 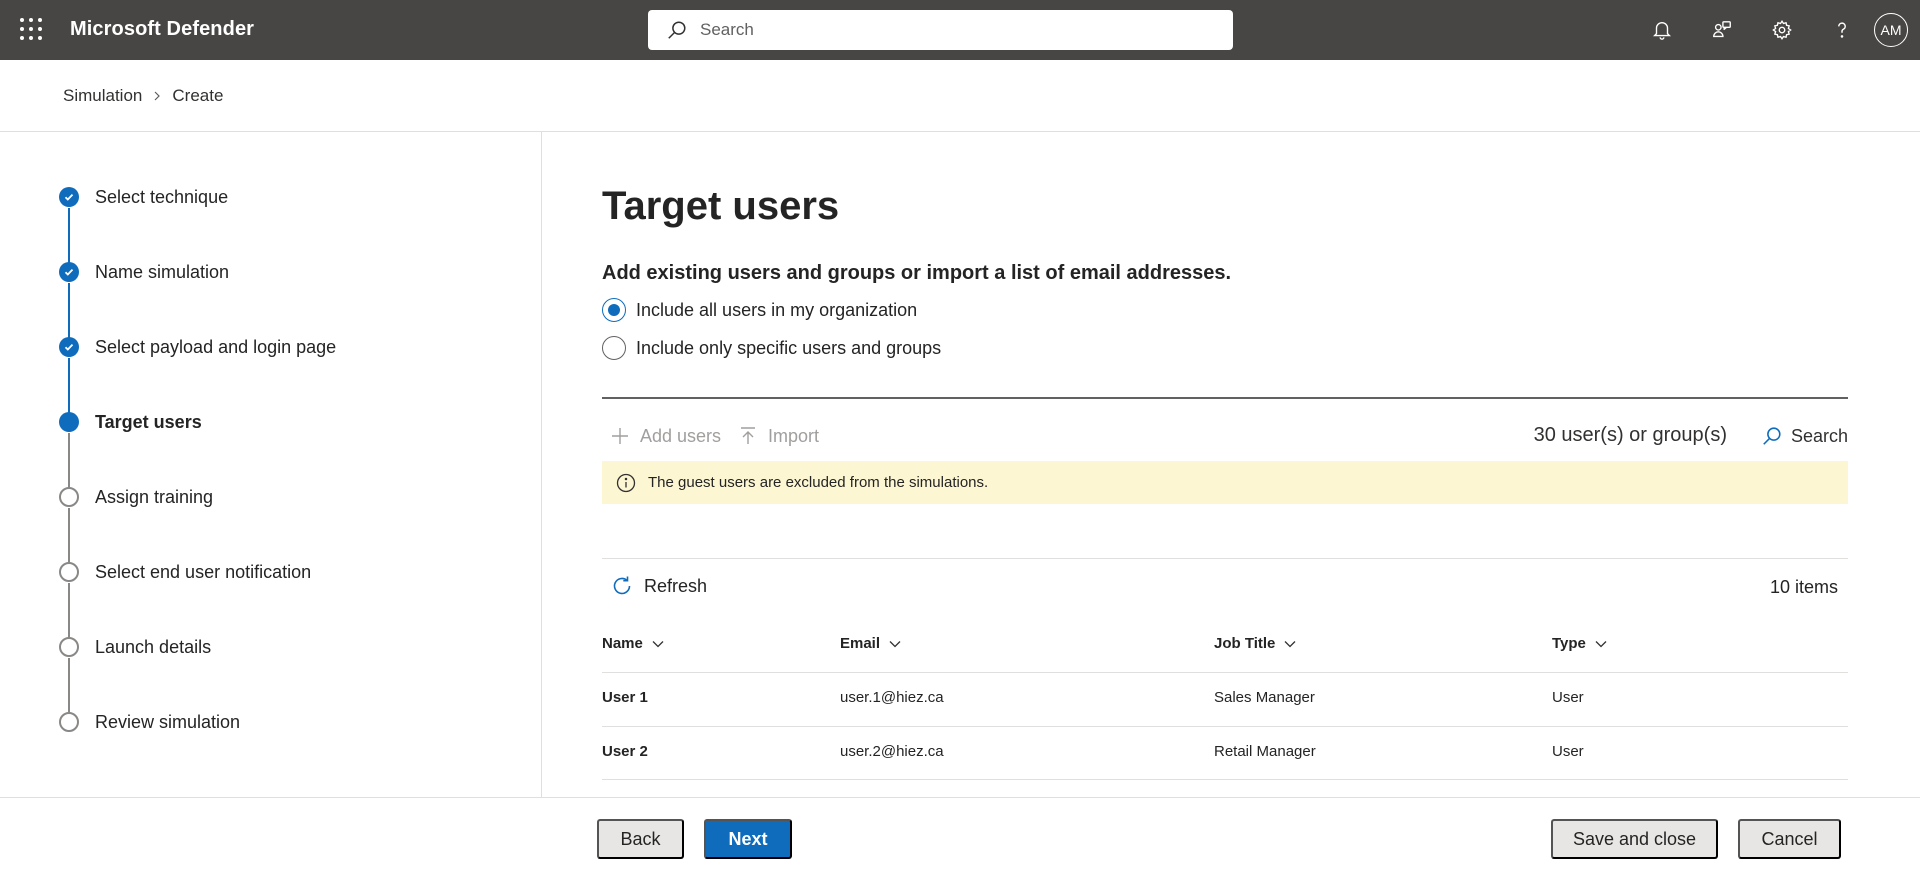 I want to click on users-count: 30 user(s) or group(s), so click(x=1630, y=435).